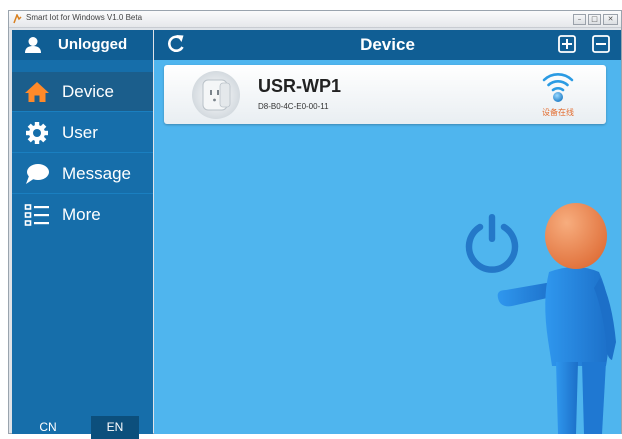 The width and height of the screenshot is (622, 439). What do you see at coordinates (88, 91) in the screenshot?
I see `sidebar-item-label: Device` at bounding box center [88, 91].